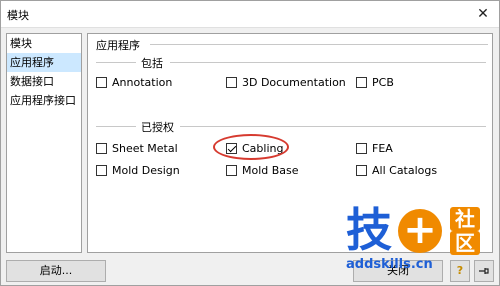  Describe the element at coordinates (251, 147) in the screenshot. I see `cabling-highlight-annotation` at that location.